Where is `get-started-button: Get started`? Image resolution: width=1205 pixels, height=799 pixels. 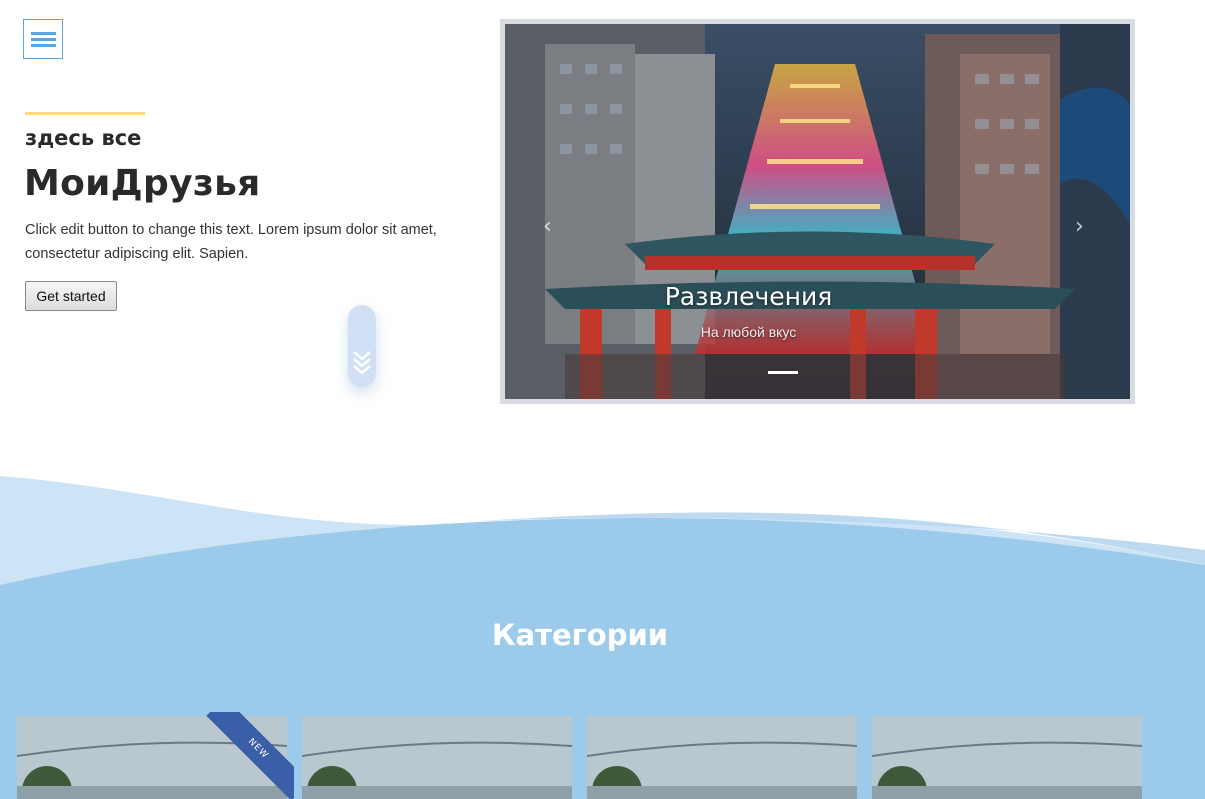
get-started-button: Get started is located at coordinates (71, 296).